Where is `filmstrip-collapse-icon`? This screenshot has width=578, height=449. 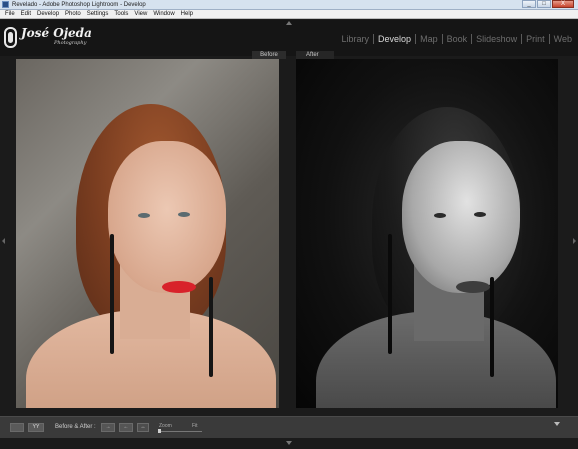
filmstrip-collapse-icon is located at coordinates (289, 443).